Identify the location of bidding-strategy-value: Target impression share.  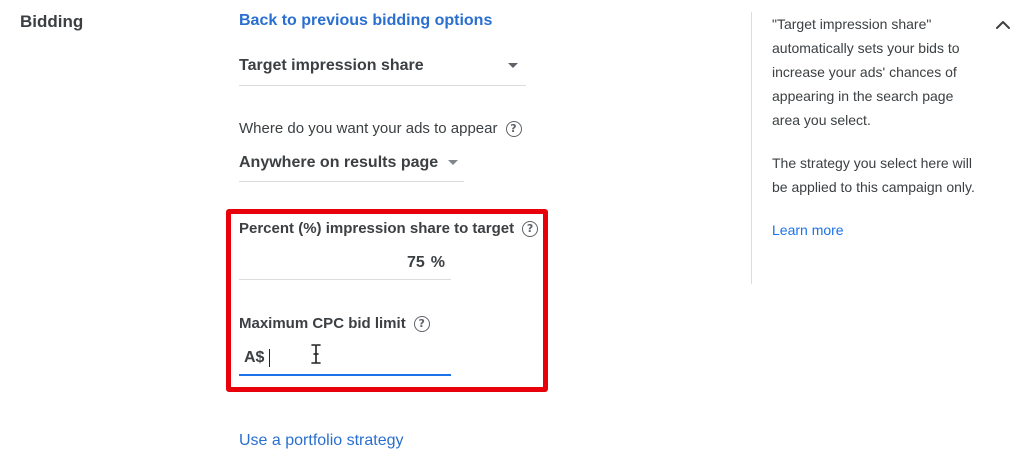
(331, 65).